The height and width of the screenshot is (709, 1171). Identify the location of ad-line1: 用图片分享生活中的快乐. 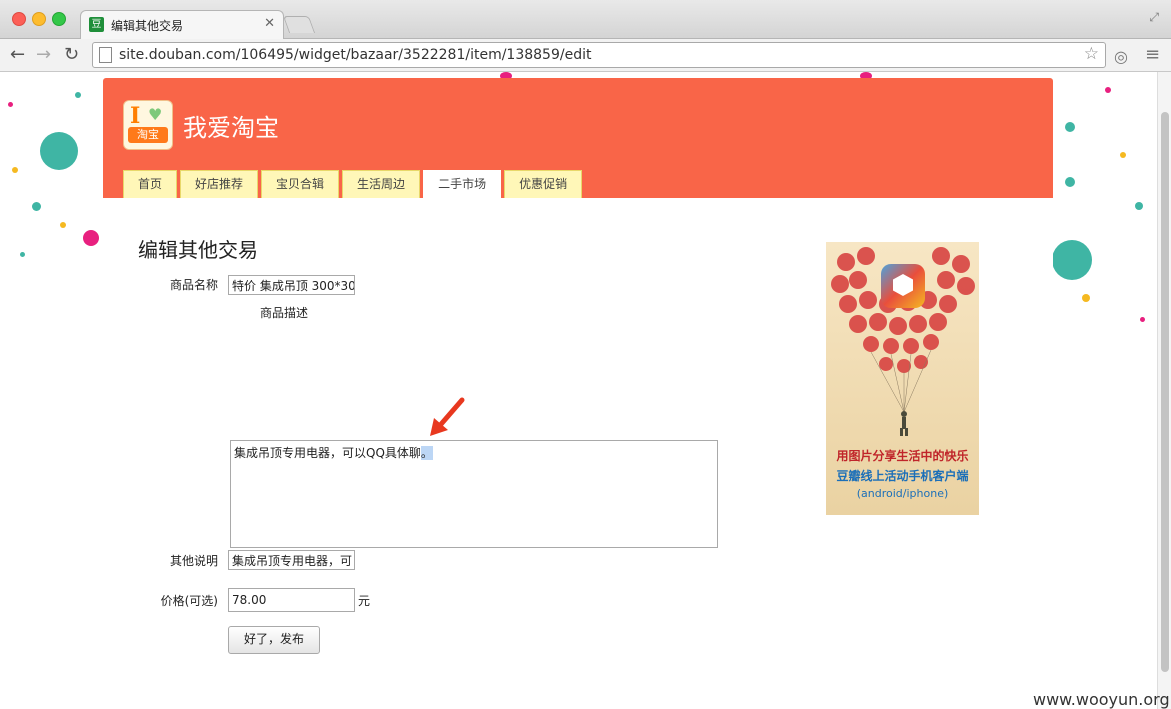
(902, 456).